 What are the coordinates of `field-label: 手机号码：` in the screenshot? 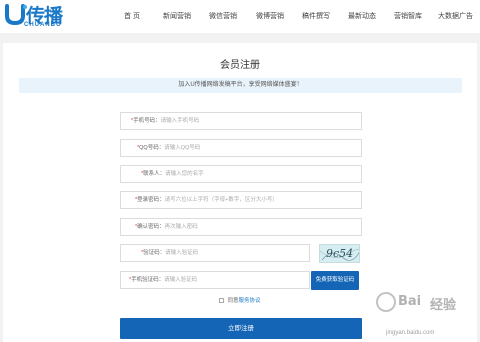 It's located at (147, 121).